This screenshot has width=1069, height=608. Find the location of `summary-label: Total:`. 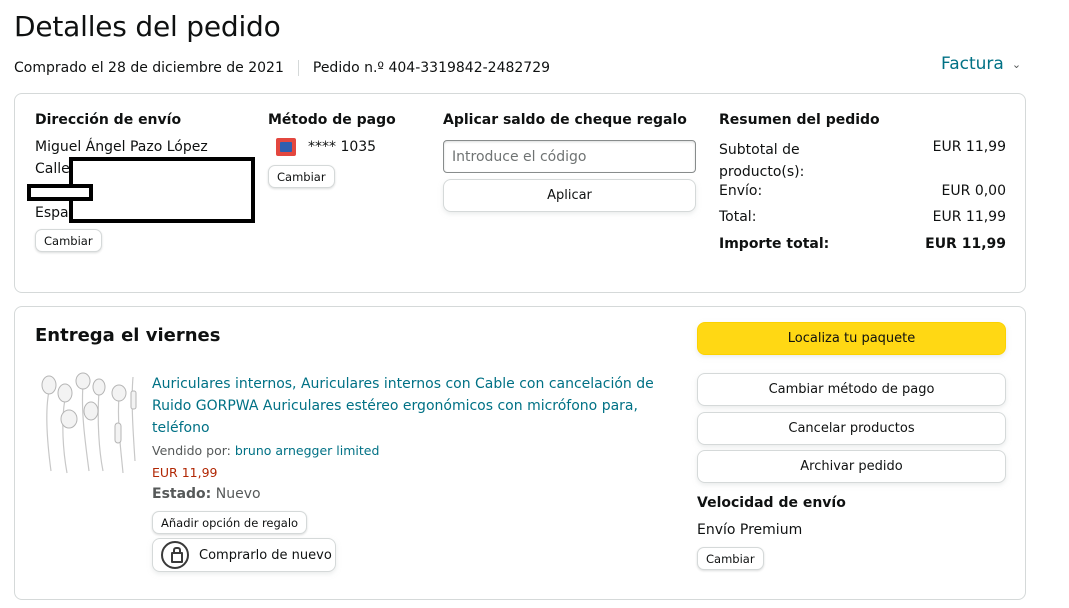

summary-label: Total: is located at coordinates (738, 217).